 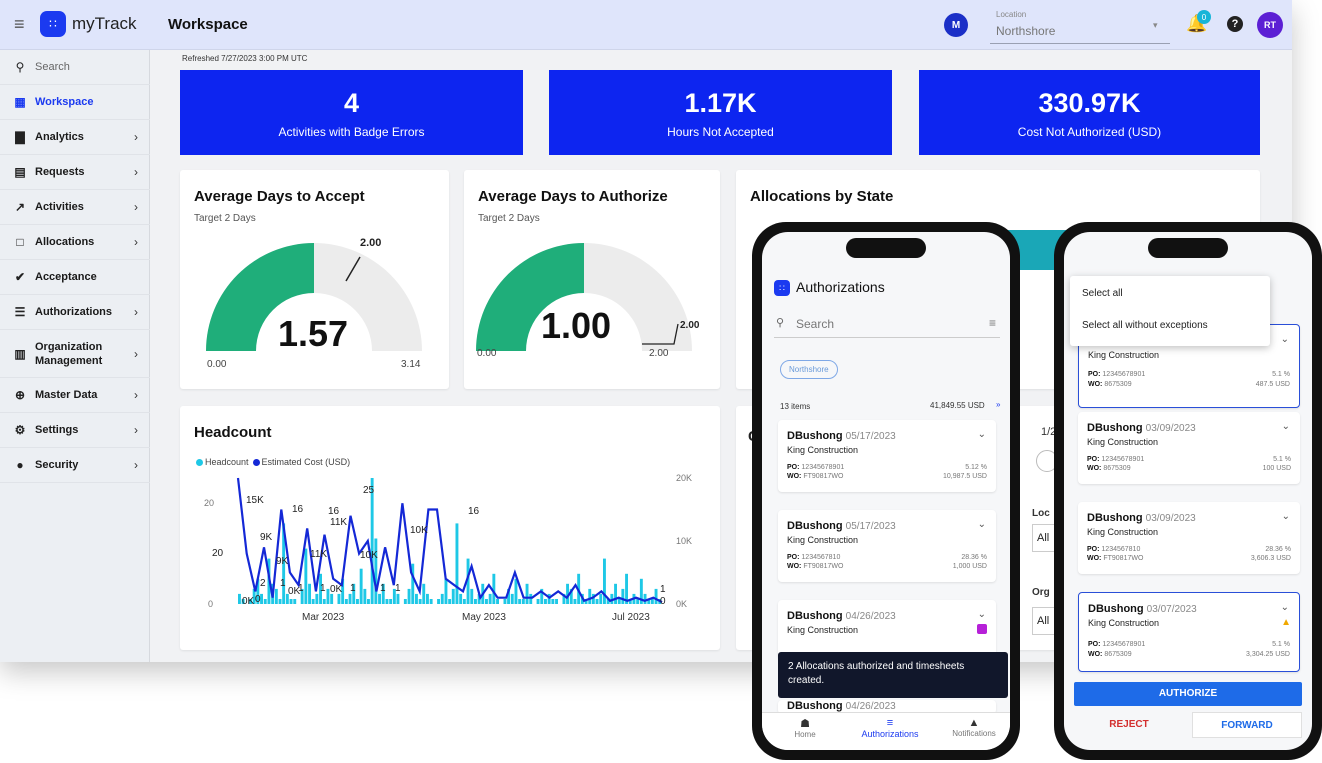 What do you see at coordinates (75, 242) in the screenshot?
I see `sidebar-item-allocations: □ Allocations ›` at bounding box center [75, 242].